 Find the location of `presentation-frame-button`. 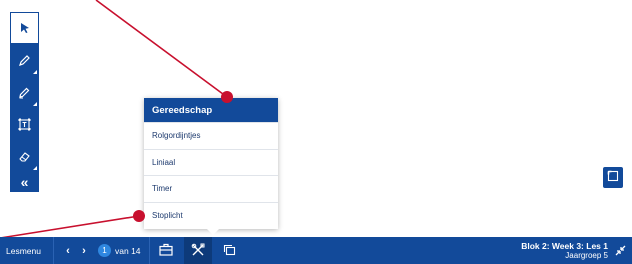

presentation-frame-button is located at coordinates (613, 177).